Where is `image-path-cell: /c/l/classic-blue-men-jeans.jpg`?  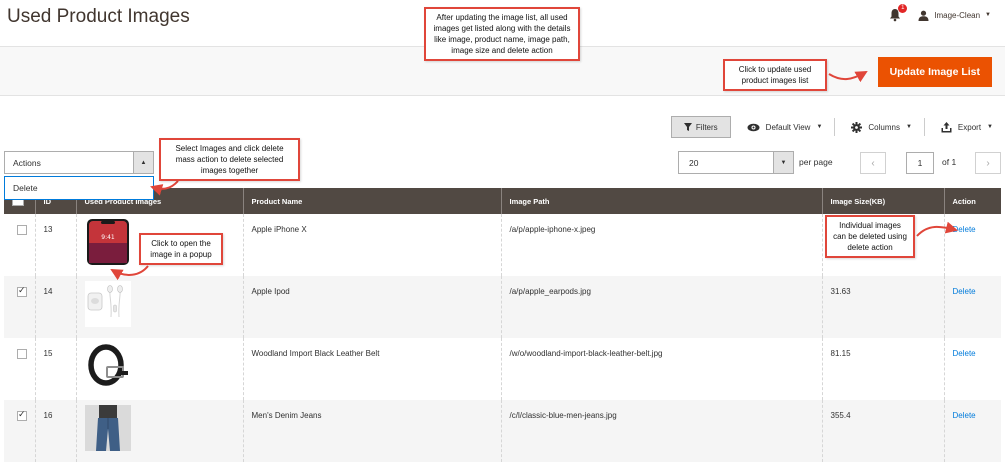 image-path-cell: /c/l/classic-blue-men-jeans.jpg is located at coordinates (661, 431).